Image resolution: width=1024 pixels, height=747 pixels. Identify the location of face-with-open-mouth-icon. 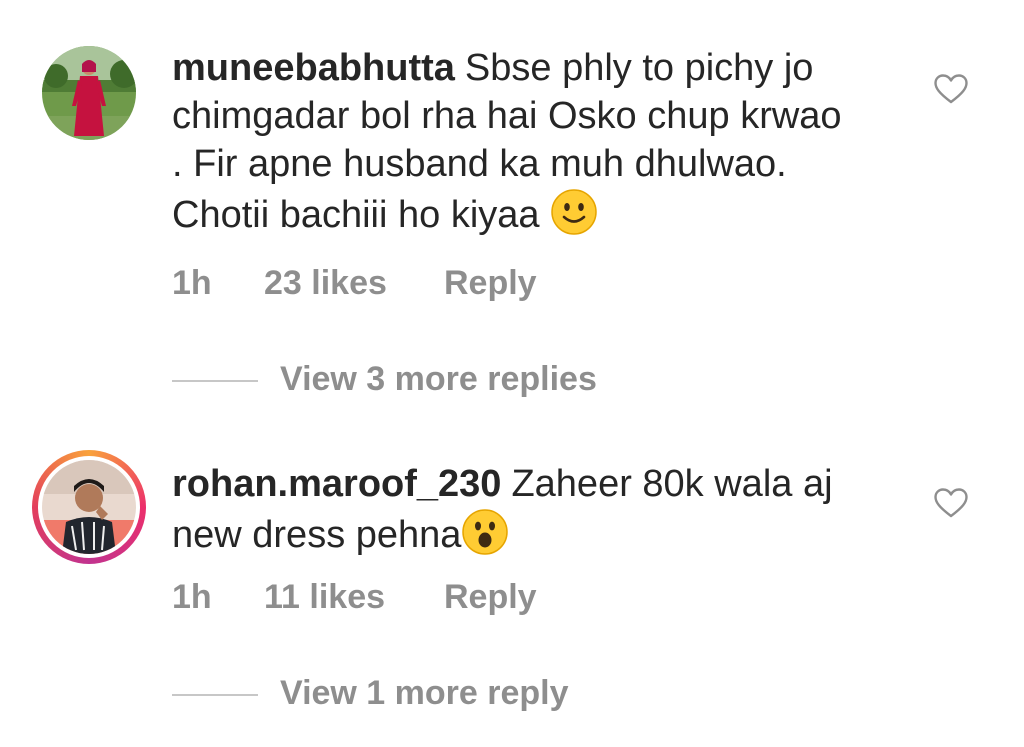
(485, 532).